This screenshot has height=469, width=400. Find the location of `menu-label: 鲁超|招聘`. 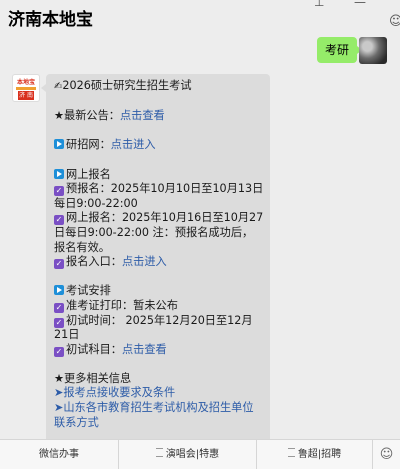

menu-label: 鲁超|招聘 is located at coordinates (319, 454).